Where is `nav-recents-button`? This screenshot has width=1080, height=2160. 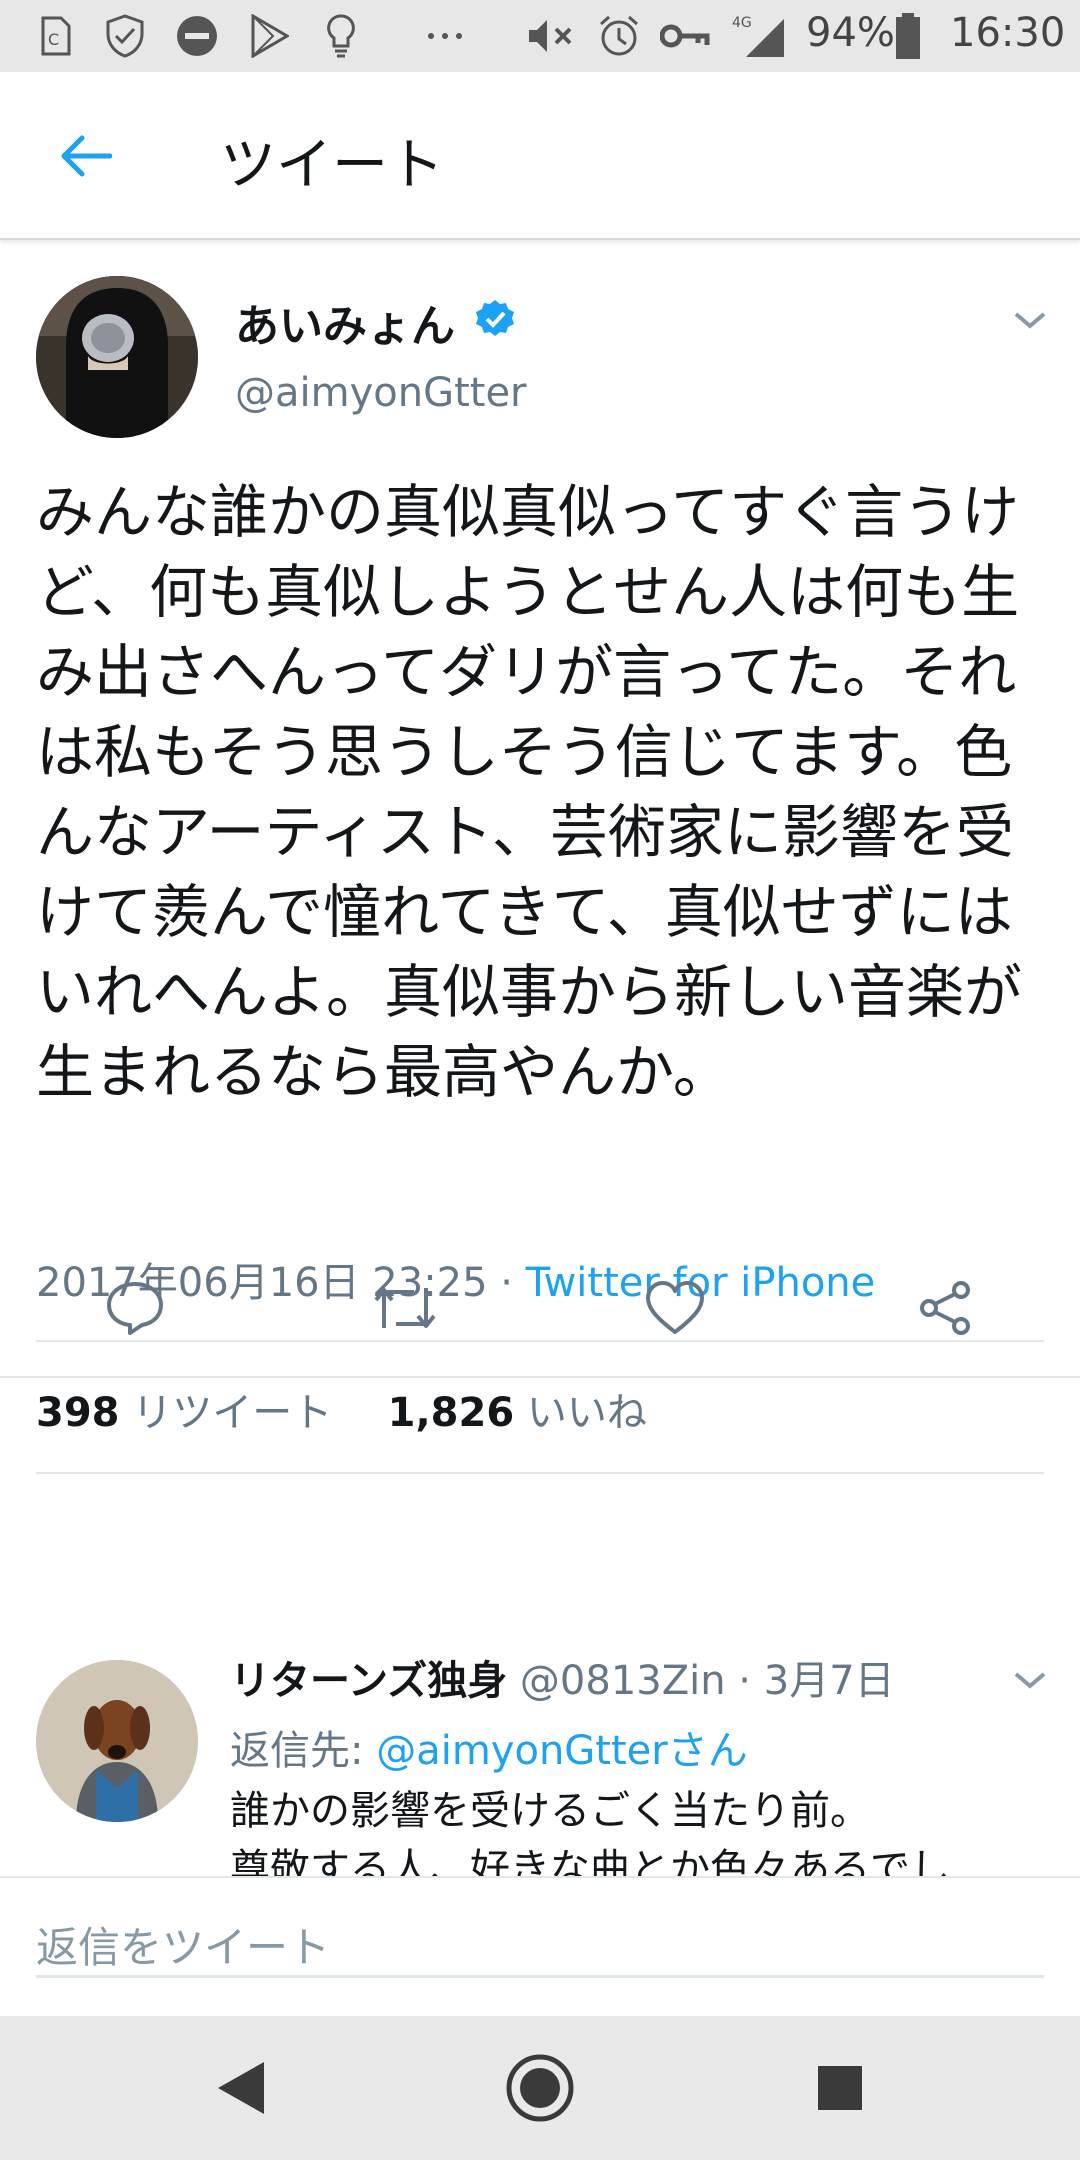
nav-recents-button is located at coordinates (840, 2088).